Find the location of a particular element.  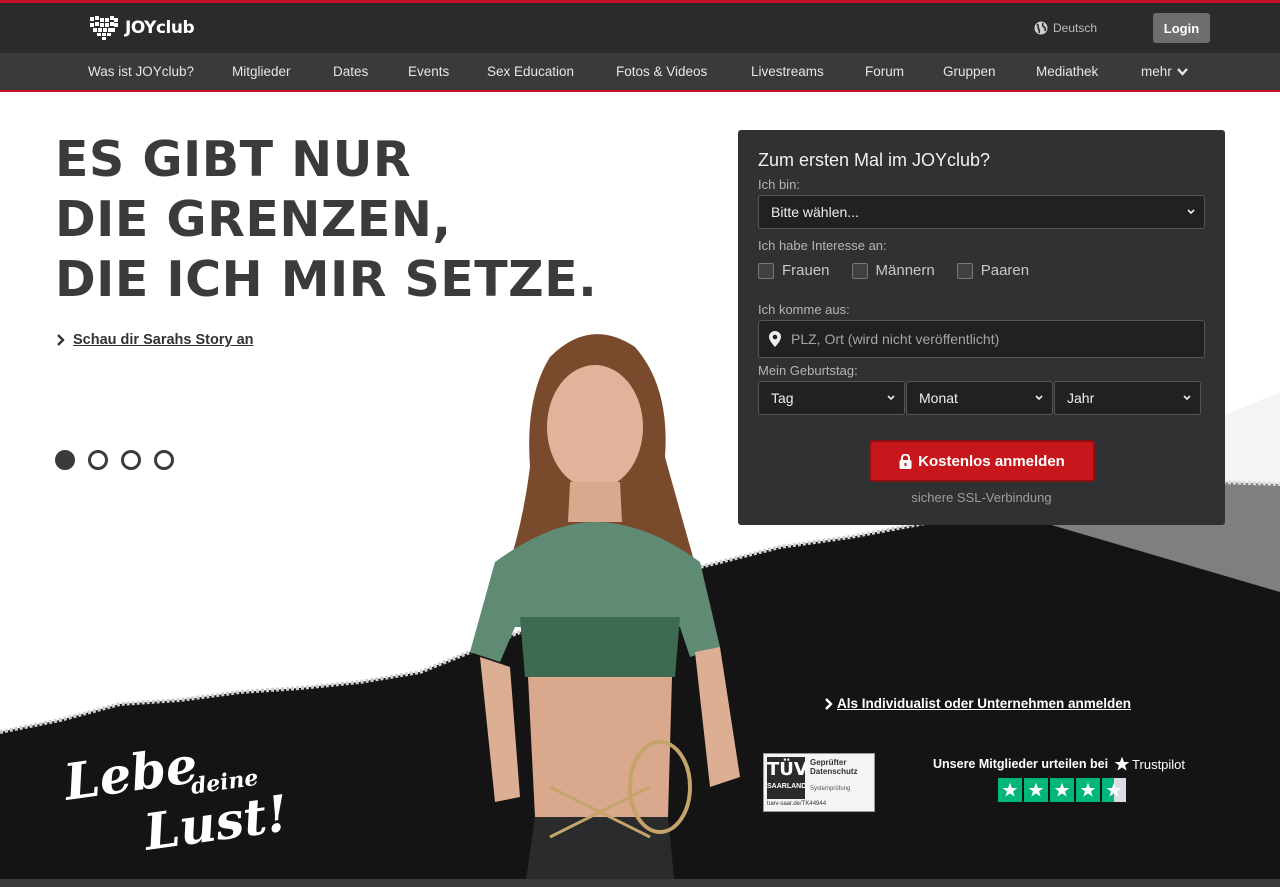

register-button: Kostenlos anmelden is located at coordinates (982, 461).